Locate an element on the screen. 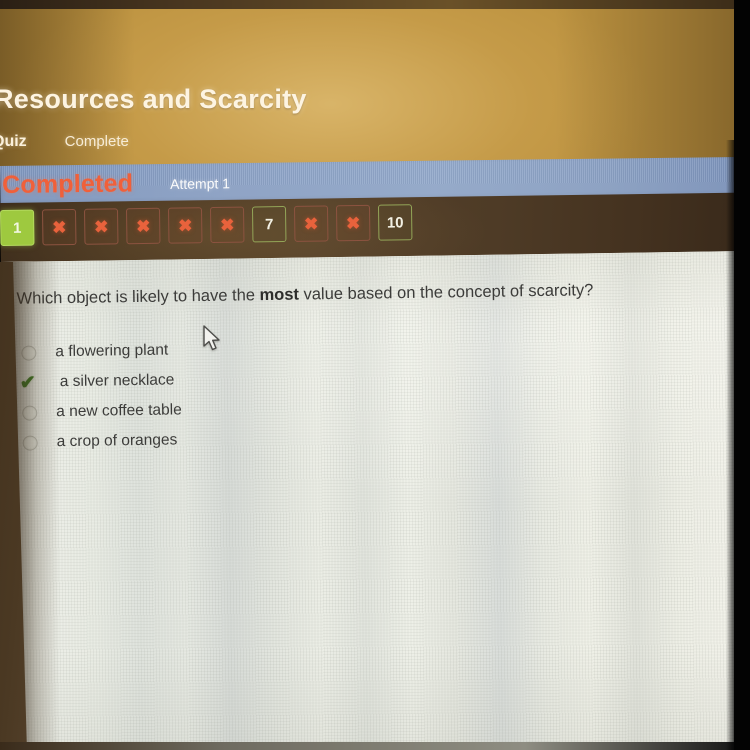 This screenshot has width=750, height=750. question-nav-item-2: ✖ is located at coordinates (59, 227).